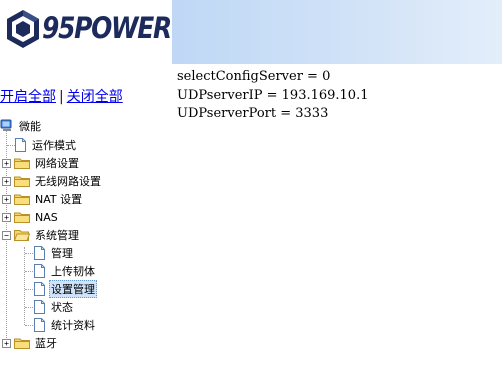 Image resolution: width=502 pixels, height=373 pixels. Describe the element at coordinates (6, 125) in the screenshot. I see `computer-icon` at that location.